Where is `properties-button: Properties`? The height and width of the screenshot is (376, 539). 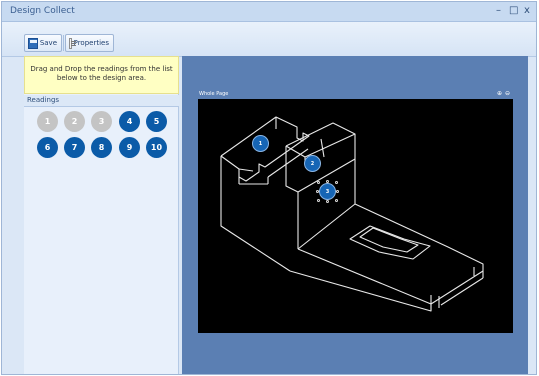 properties-button: Properties is located at coordinates (89, 43).